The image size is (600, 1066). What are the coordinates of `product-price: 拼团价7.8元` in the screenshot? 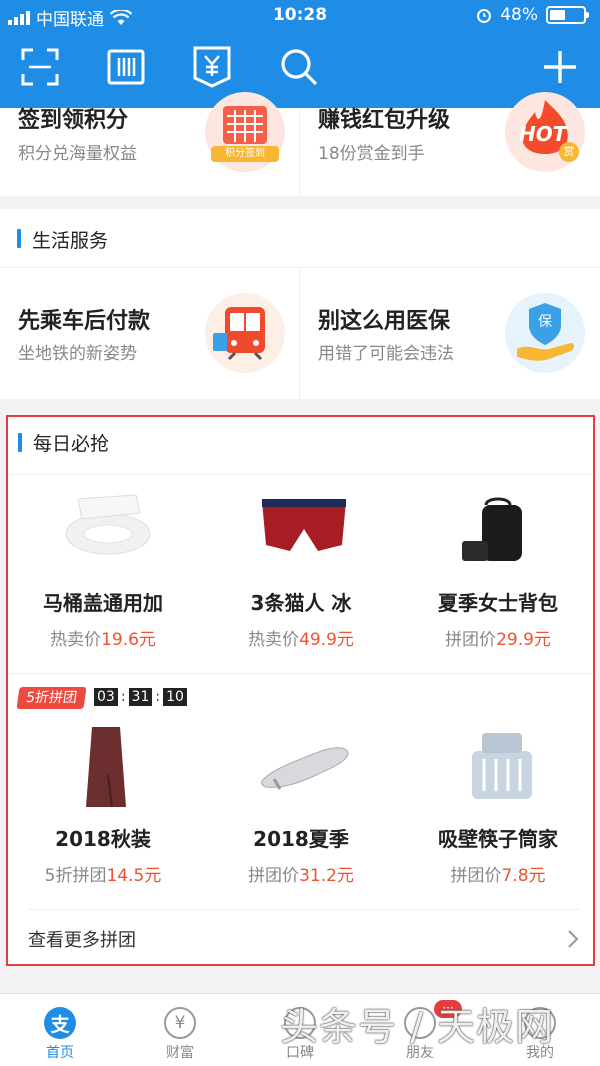 It's located at (498, 873).